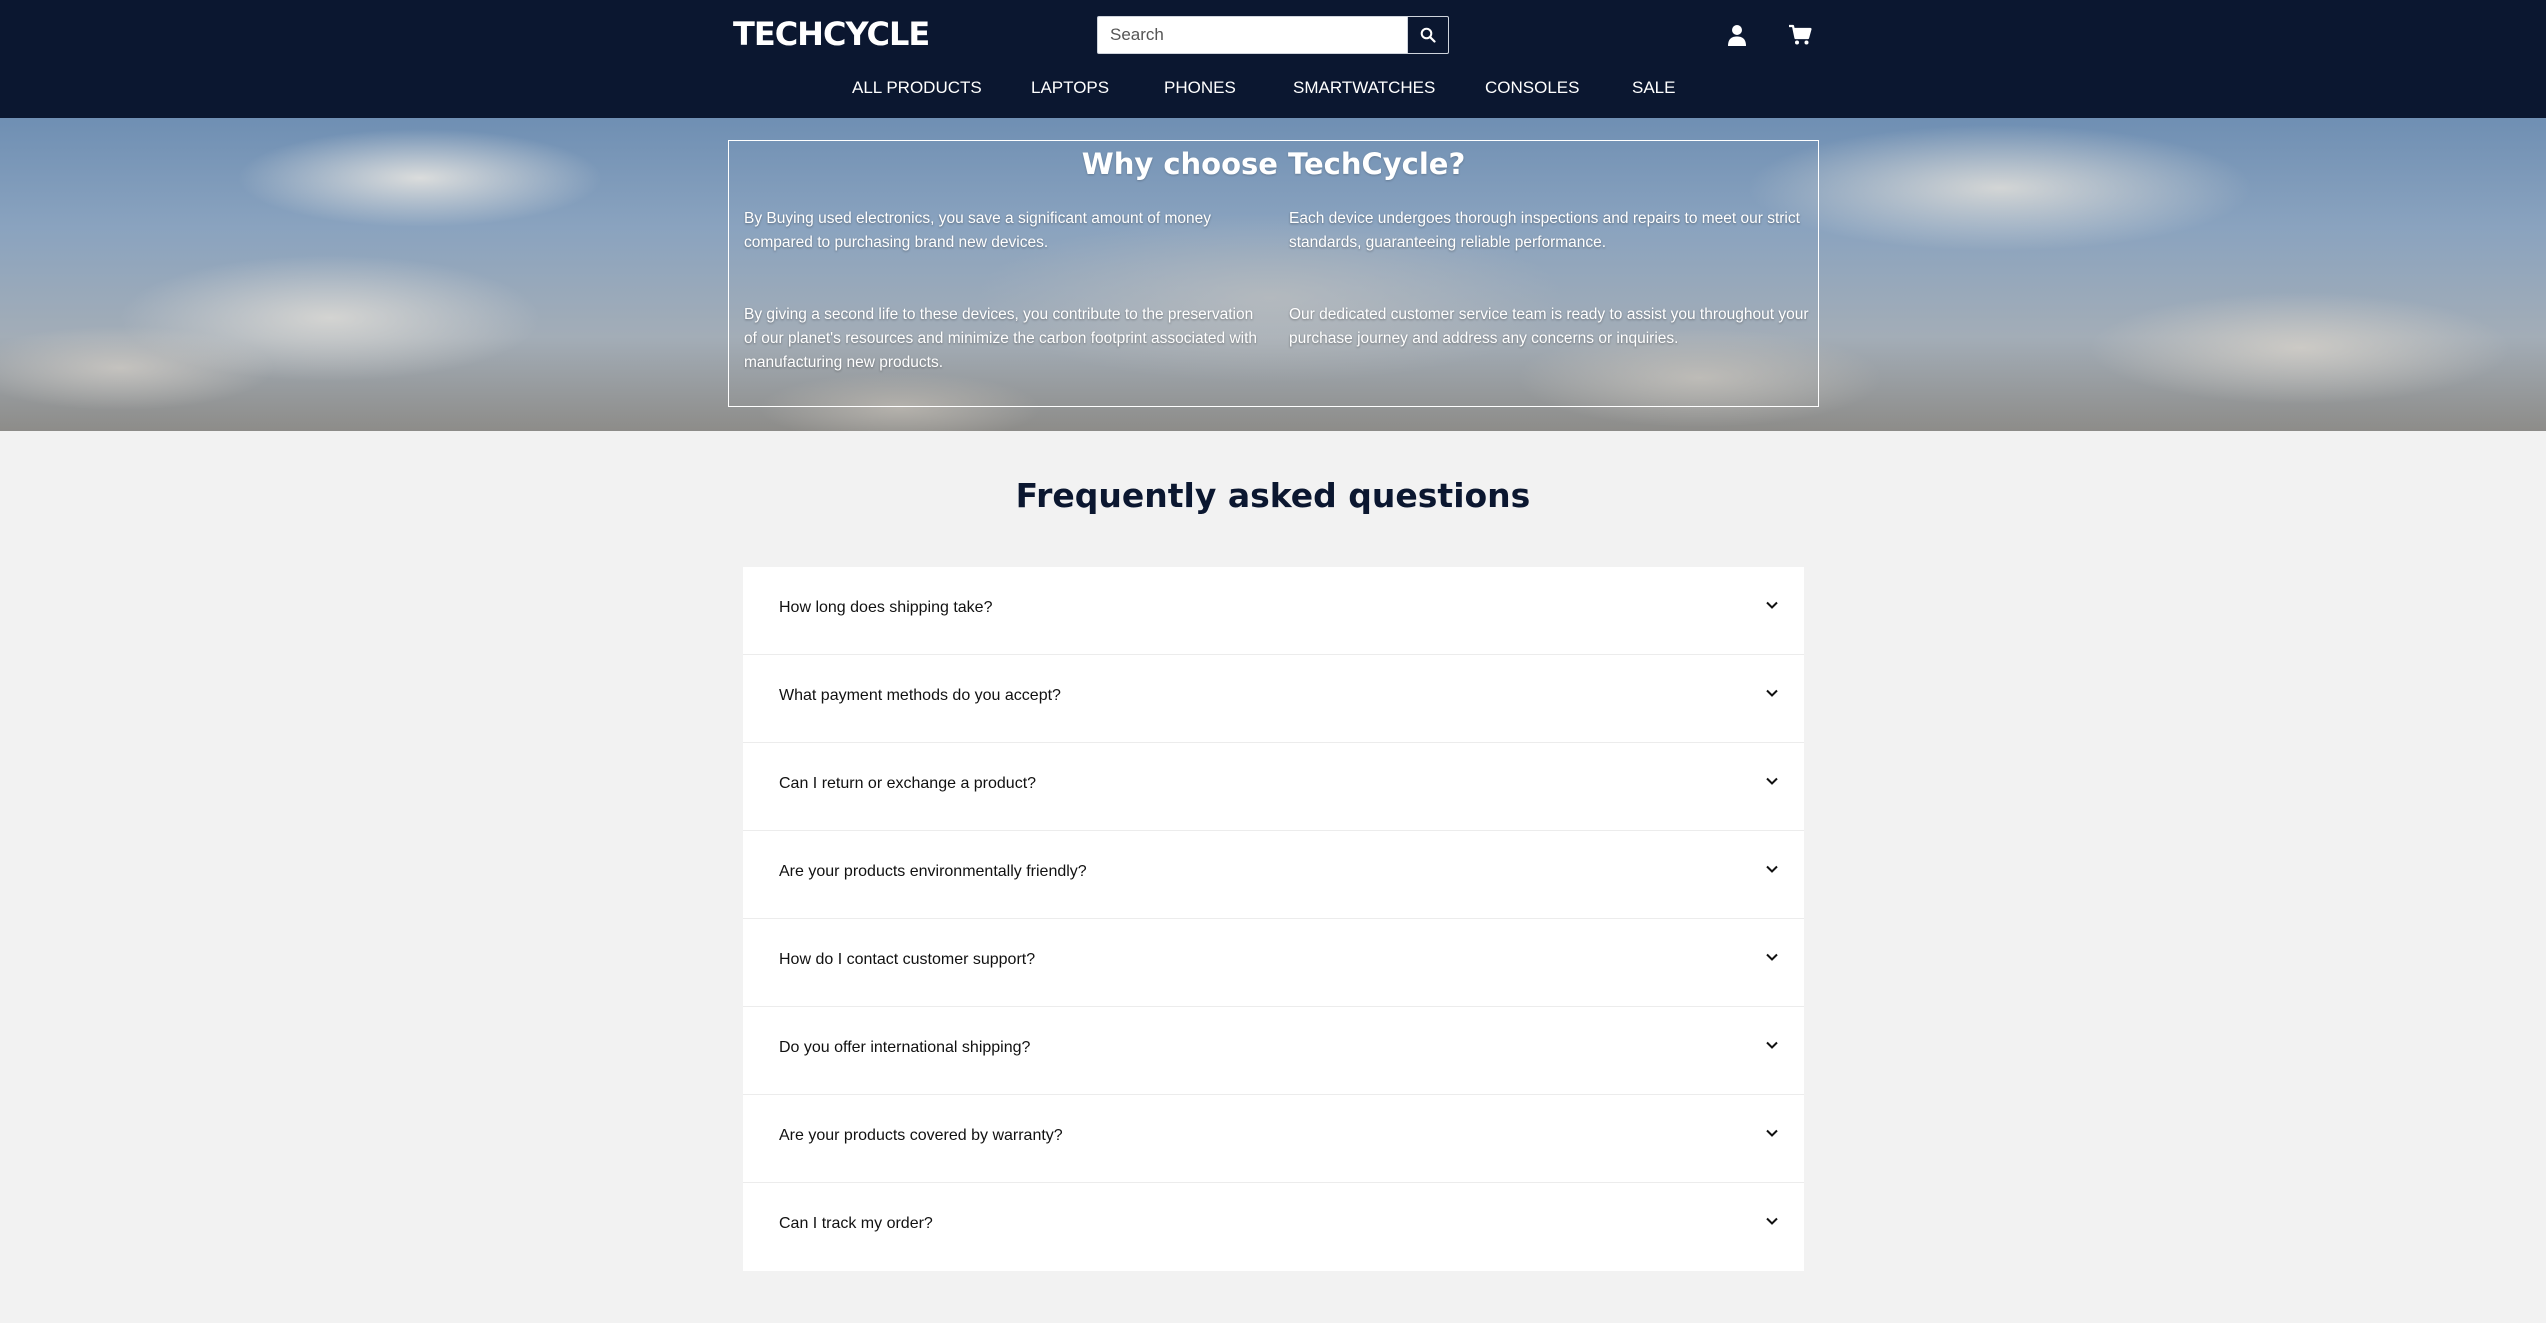  I want to click on faq-item: Can I return or exchange a product?, so click(1273, 787).